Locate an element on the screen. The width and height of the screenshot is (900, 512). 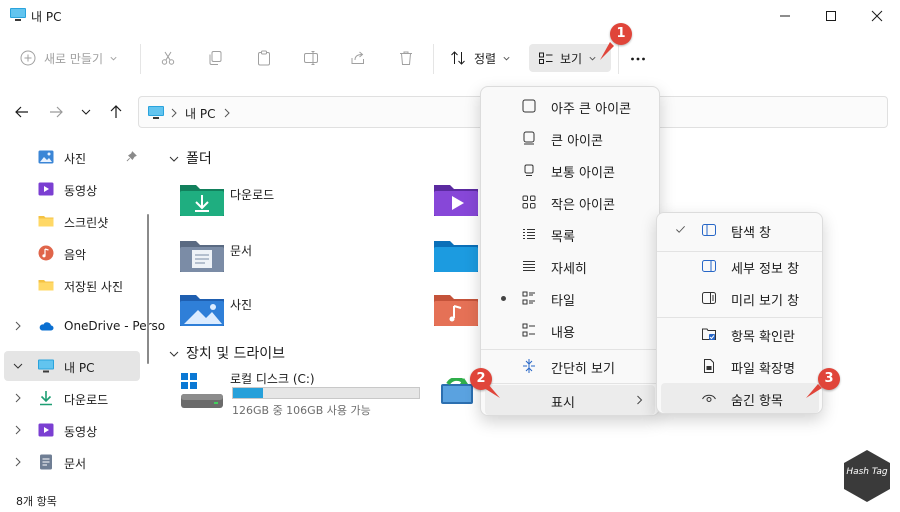
submenu-item-navigation-pane: 탐색 창 is located at coordinates (740, 230).